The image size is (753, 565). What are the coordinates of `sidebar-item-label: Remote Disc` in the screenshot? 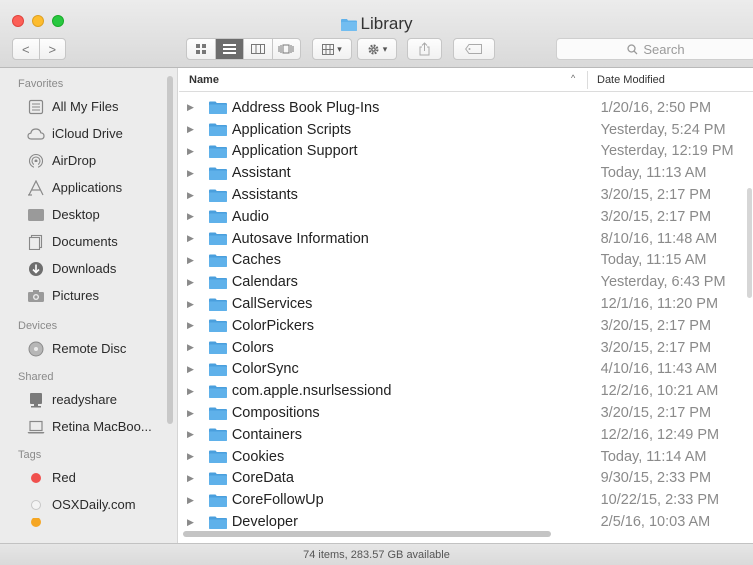 It's located at (89, 348).